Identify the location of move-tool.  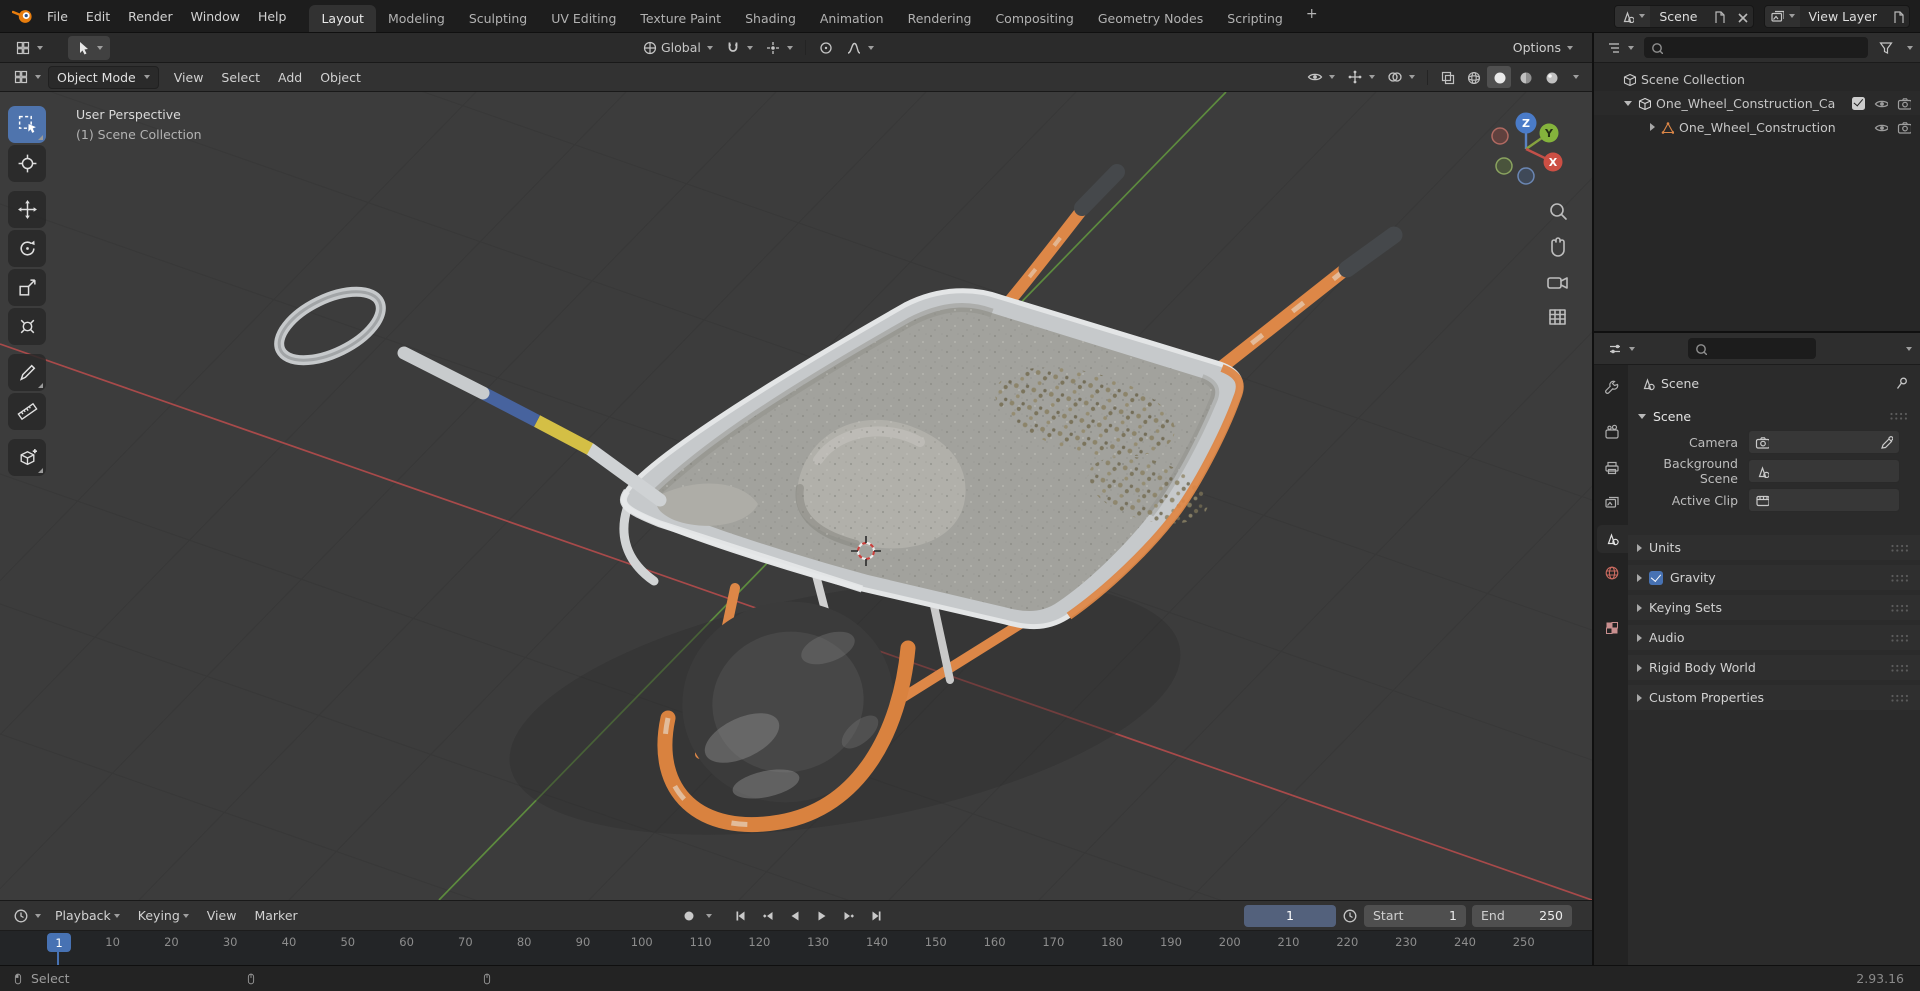
(27, 209).